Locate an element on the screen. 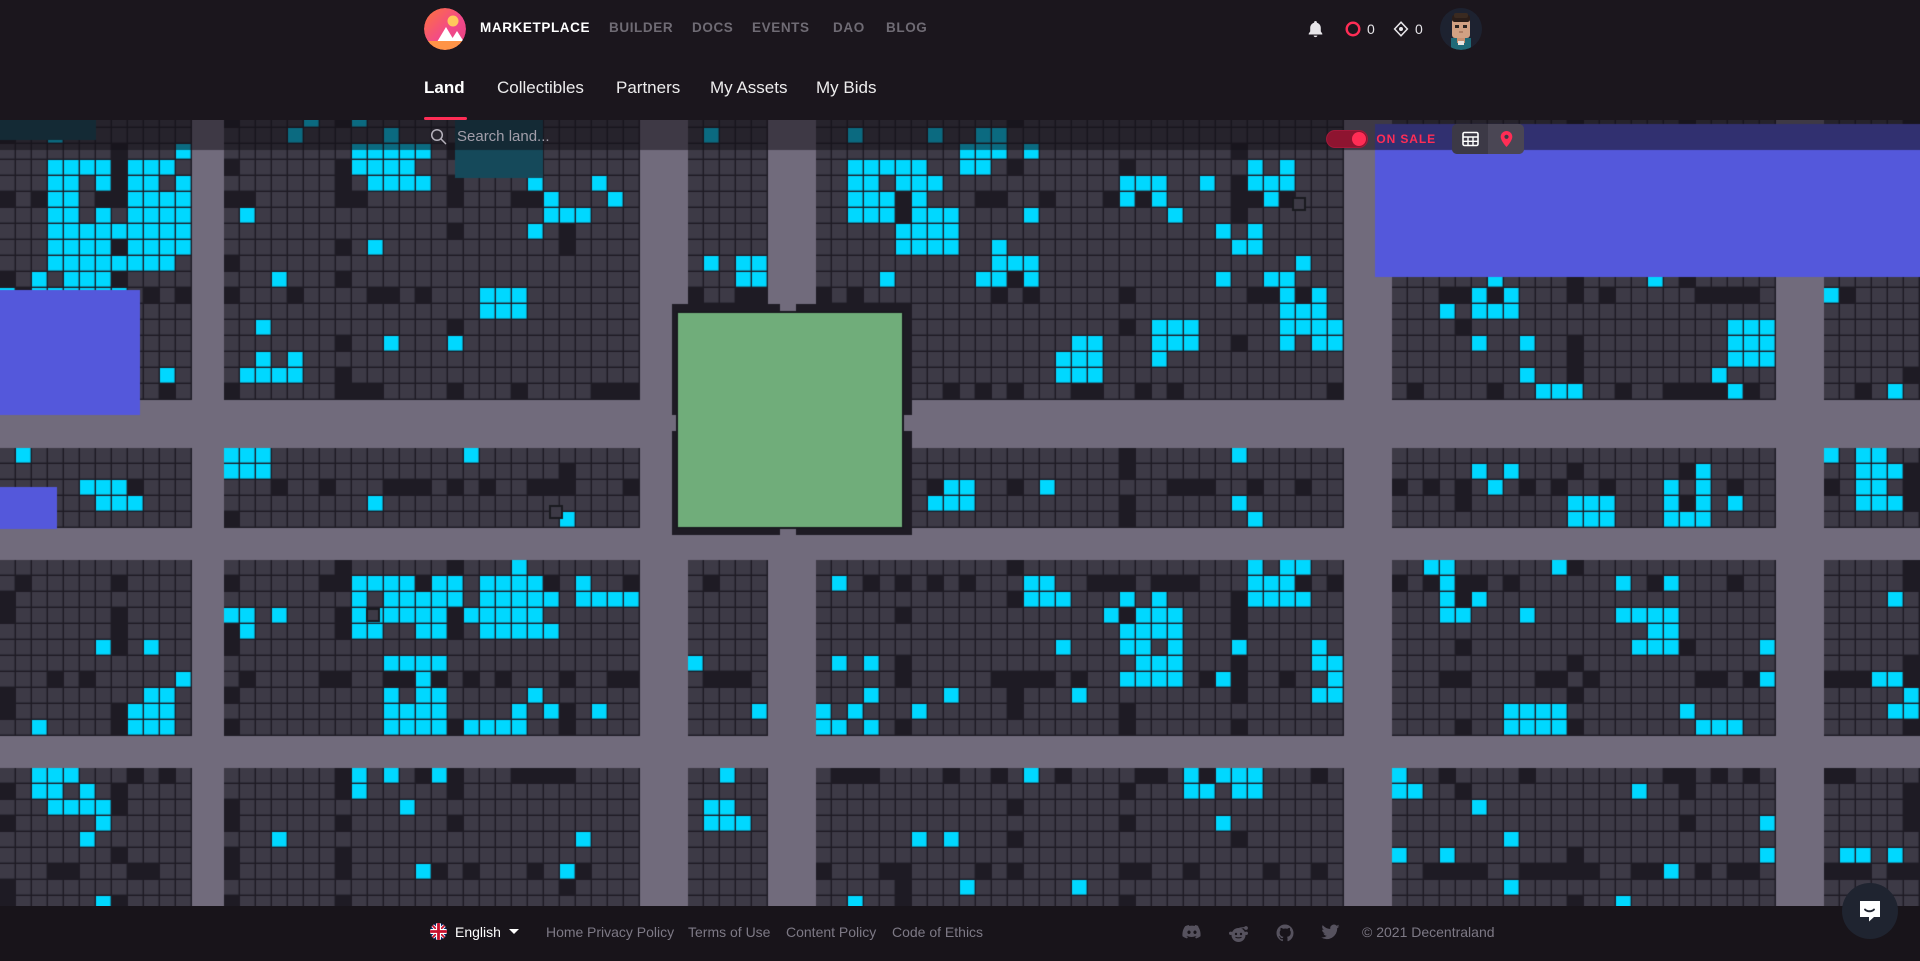 The image size is (1920, 961). tab-my-assets: My Assets is located at coordinates (748, 88).